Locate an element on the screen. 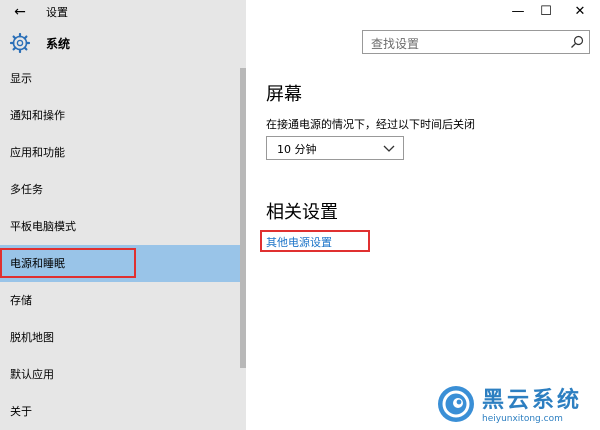  brand-logo-icon is located at coordinates (456, 404).